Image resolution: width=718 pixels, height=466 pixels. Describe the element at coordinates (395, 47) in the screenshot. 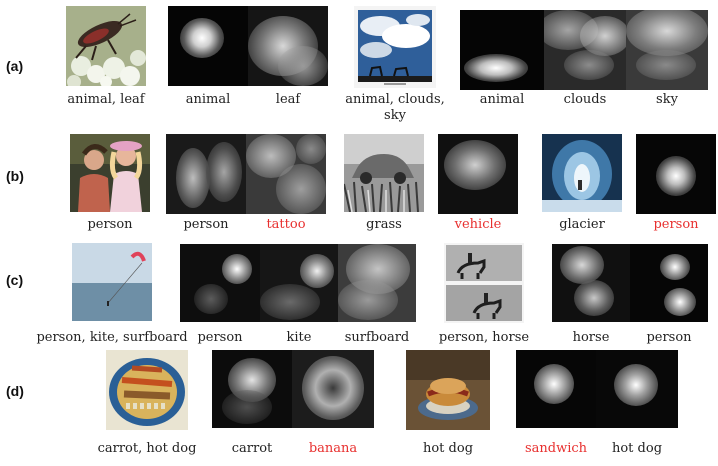

I see `photo-animals-under-clouds` at that location.